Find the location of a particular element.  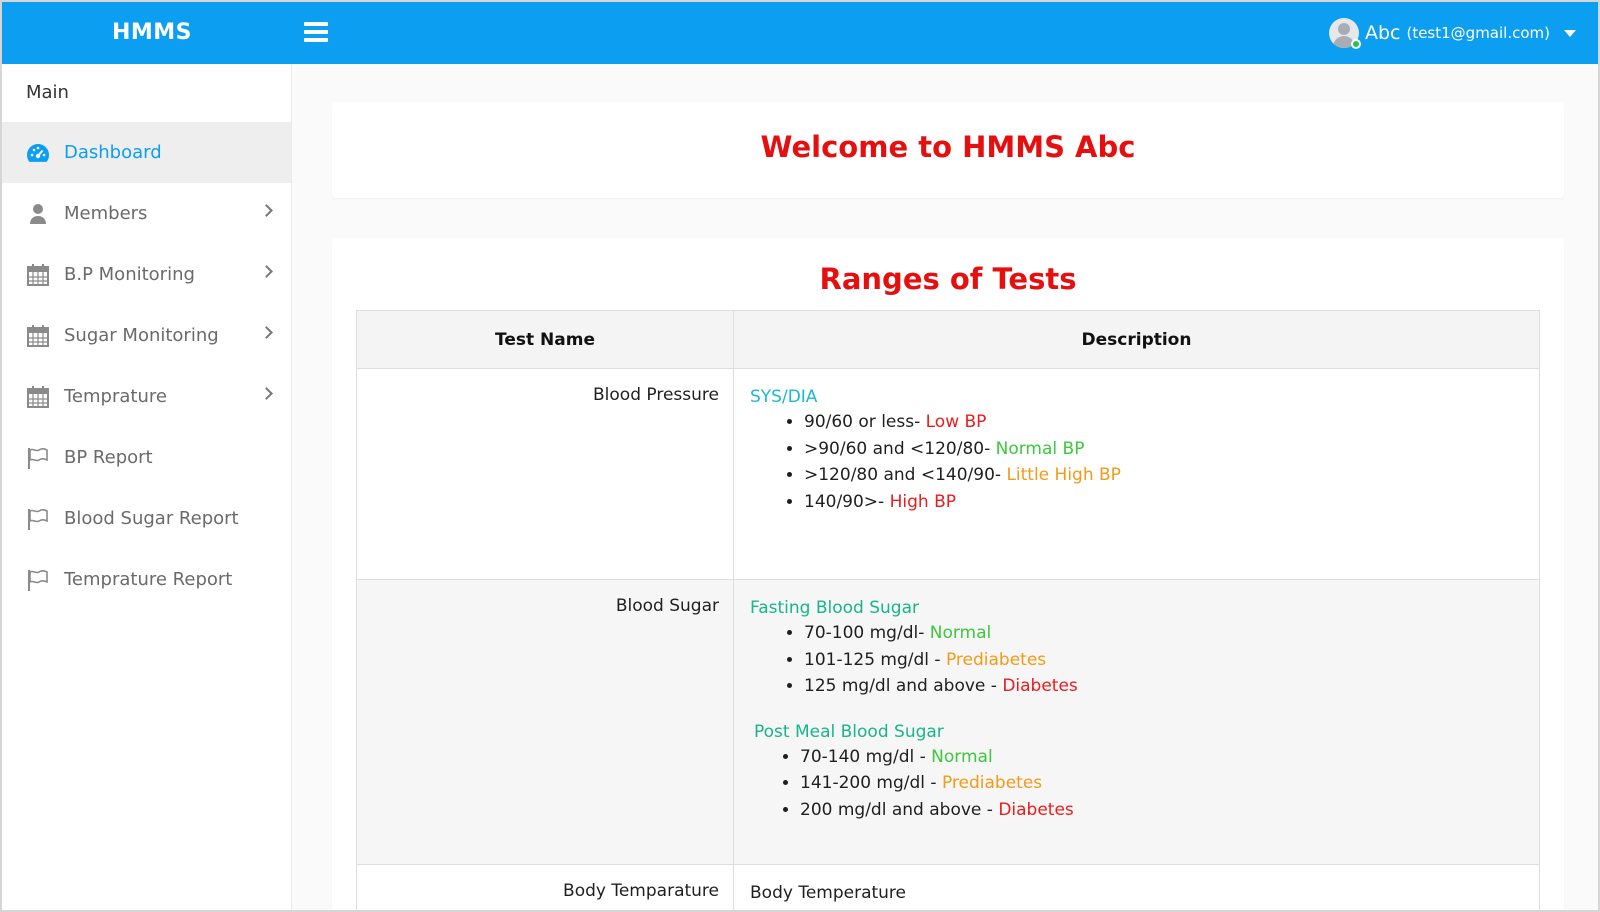

sidebar-item-sugar-monitoring: Sugar Monitoring is located at coordinates (146, 335).